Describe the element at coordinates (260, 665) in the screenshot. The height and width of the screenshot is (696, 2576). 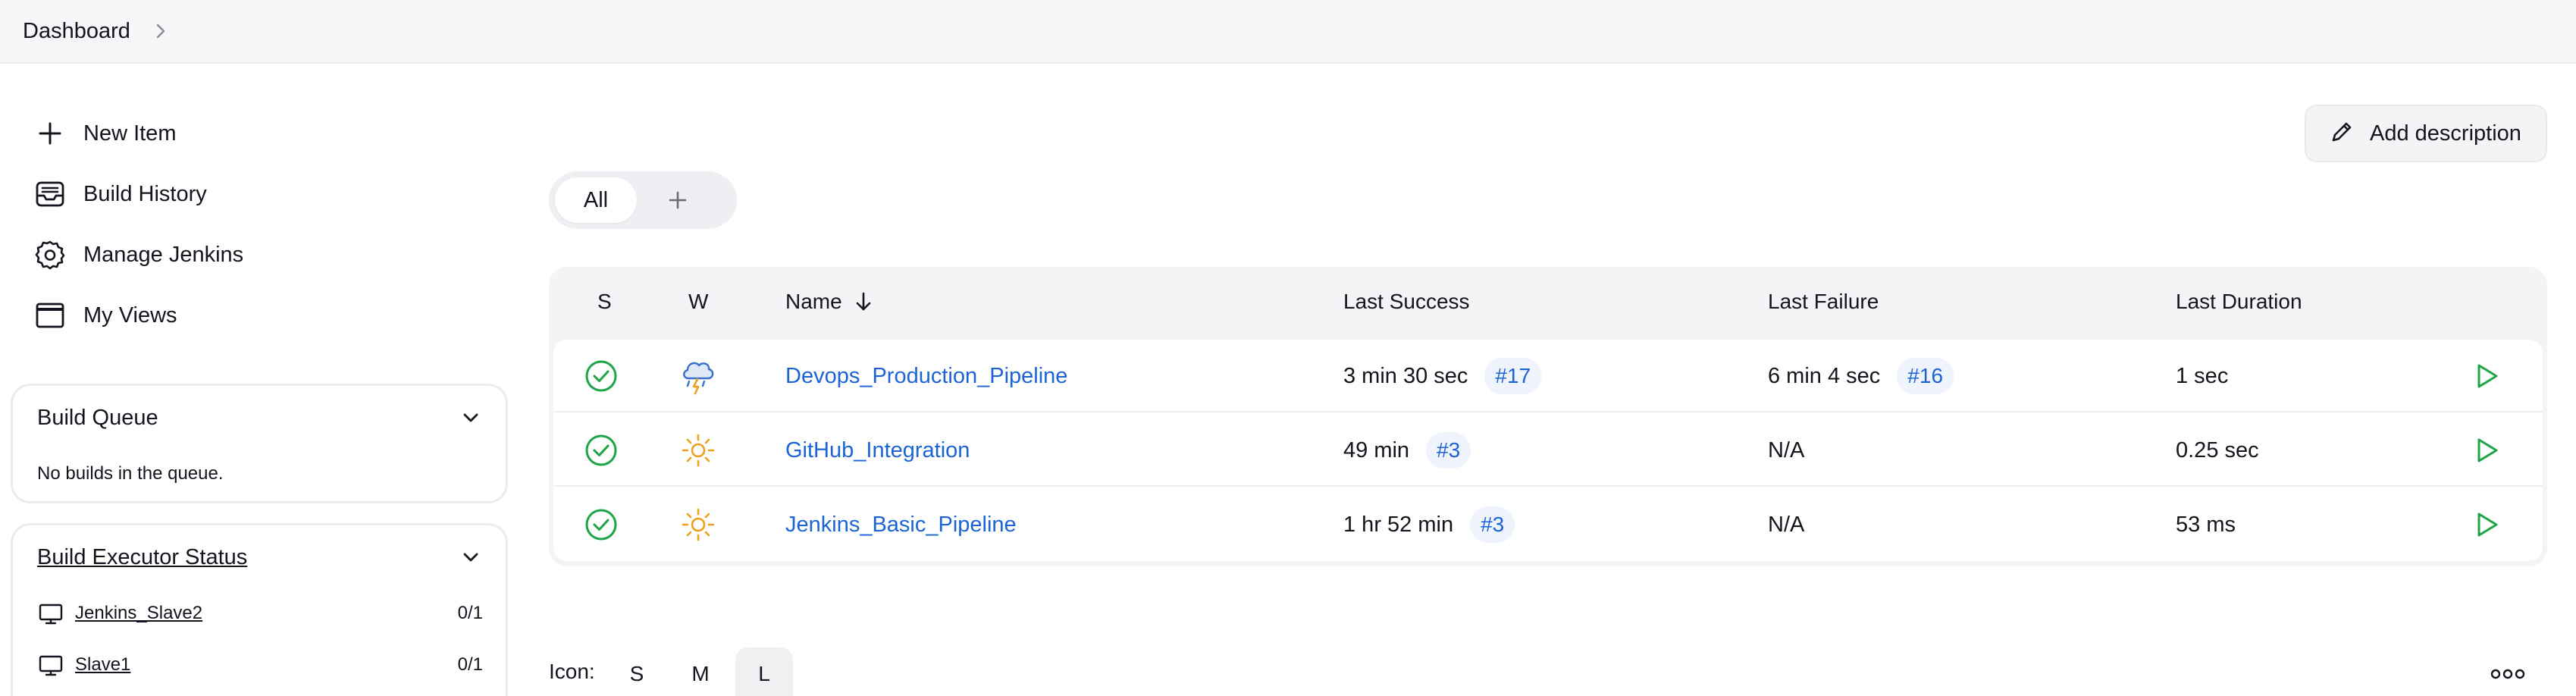
I see `executor-row: Slave1 0/1` at that location.